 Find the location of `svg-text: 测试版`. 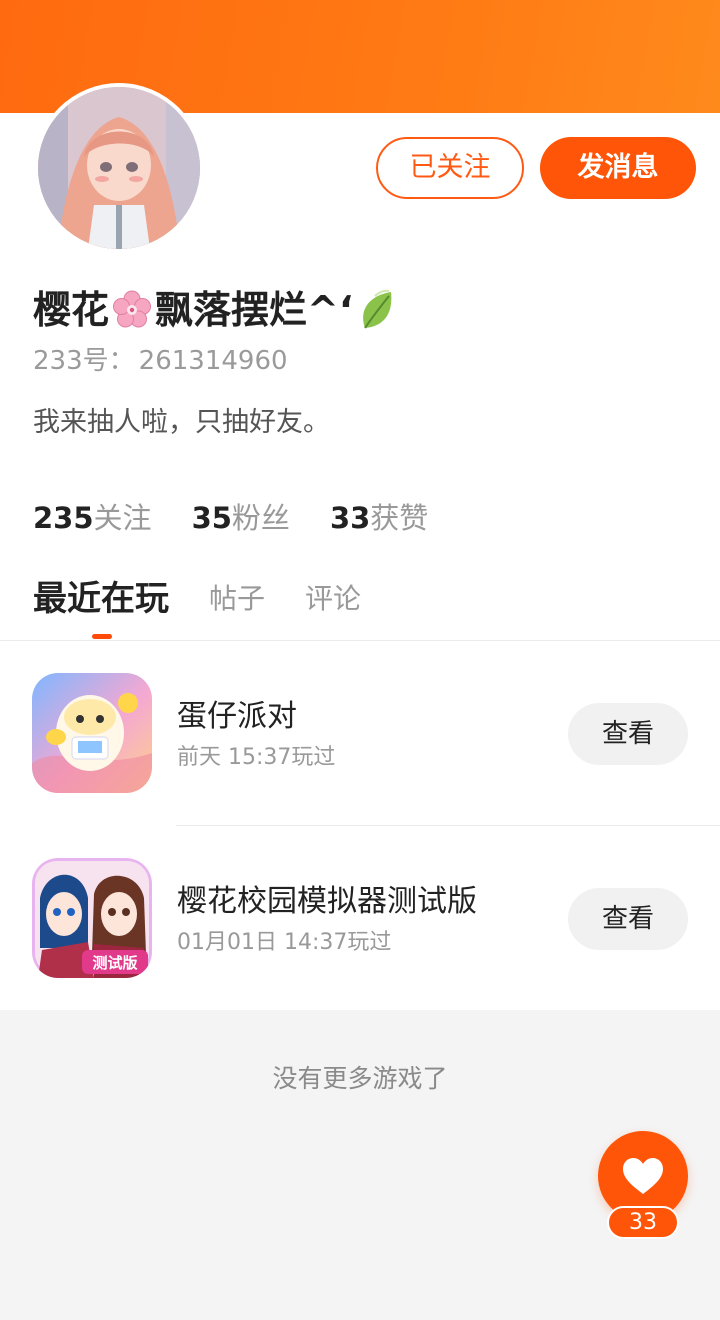

svg-text: 测试版 is located at coordinates (114, 963).